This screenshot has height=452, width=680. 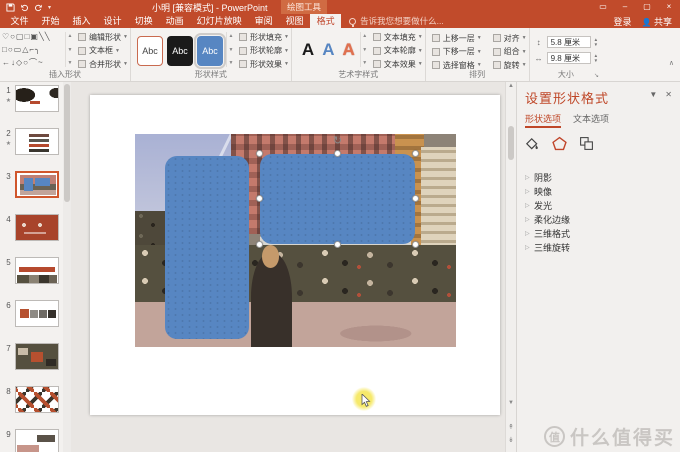 I want to click on ribbon-button: 编辑形状 ▼, so click(x=103, y=37).